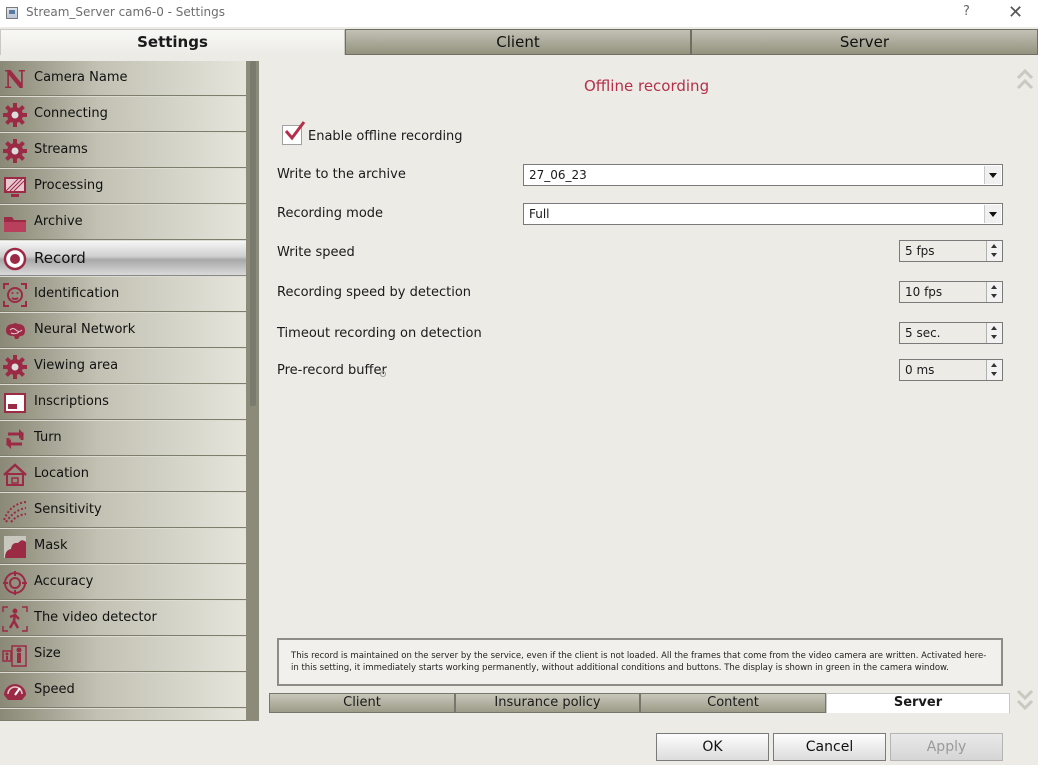  I want to click on face-icon, so click(15, 295).